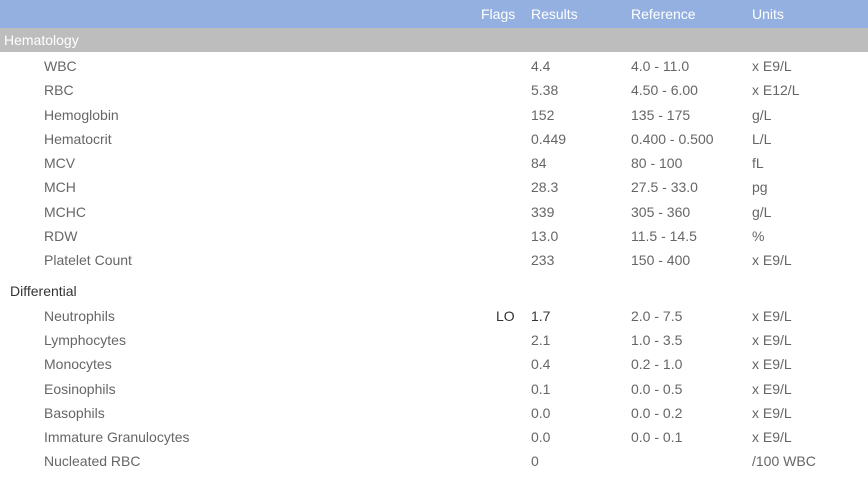 This screenshot has height=478, width=868. Describe the element at coordinates (762, 138) in the screenshot. I see `unit-value: L/L` at that location.